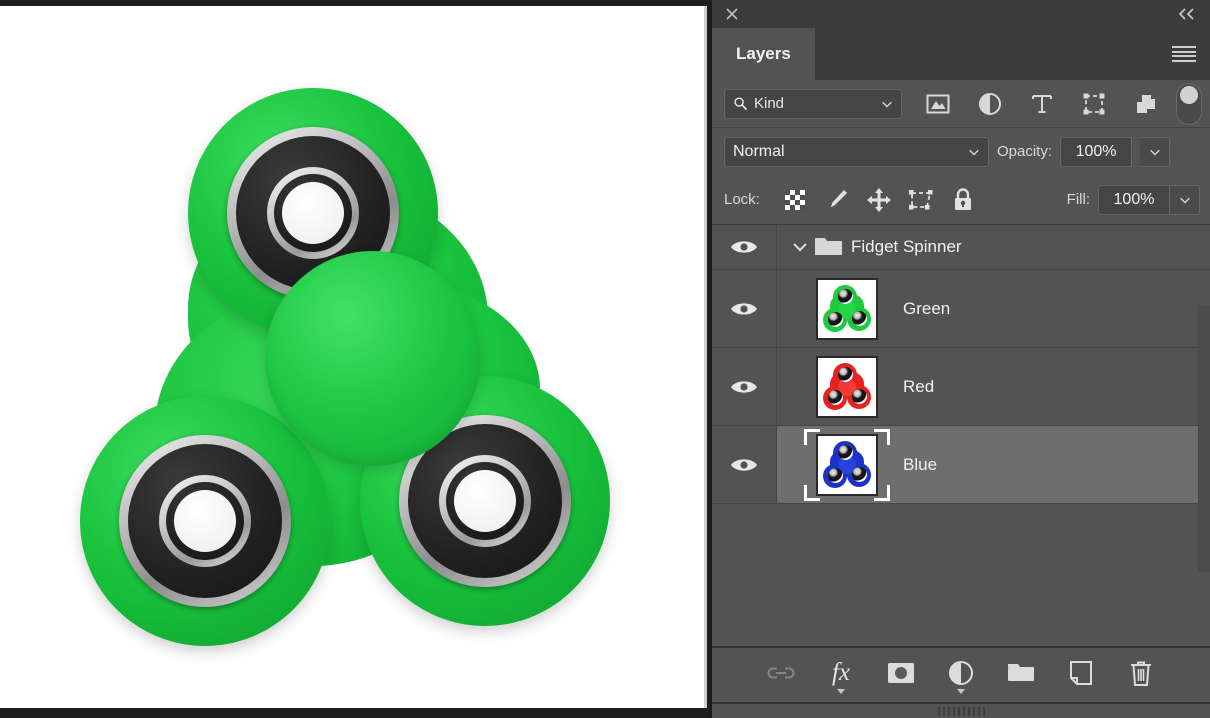 The height and width of the screenshot is (718, 1210). I want to click on thumbnail-spinner-green, so click(847, 308).